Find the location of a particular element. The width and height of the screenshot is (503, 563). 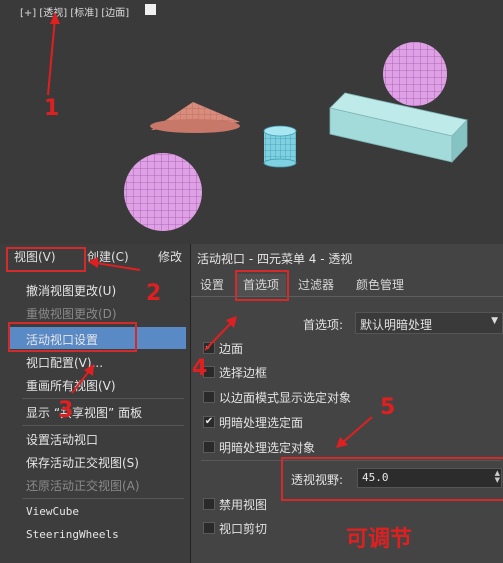

step-number: 4 is located at coordinates (200, 368).